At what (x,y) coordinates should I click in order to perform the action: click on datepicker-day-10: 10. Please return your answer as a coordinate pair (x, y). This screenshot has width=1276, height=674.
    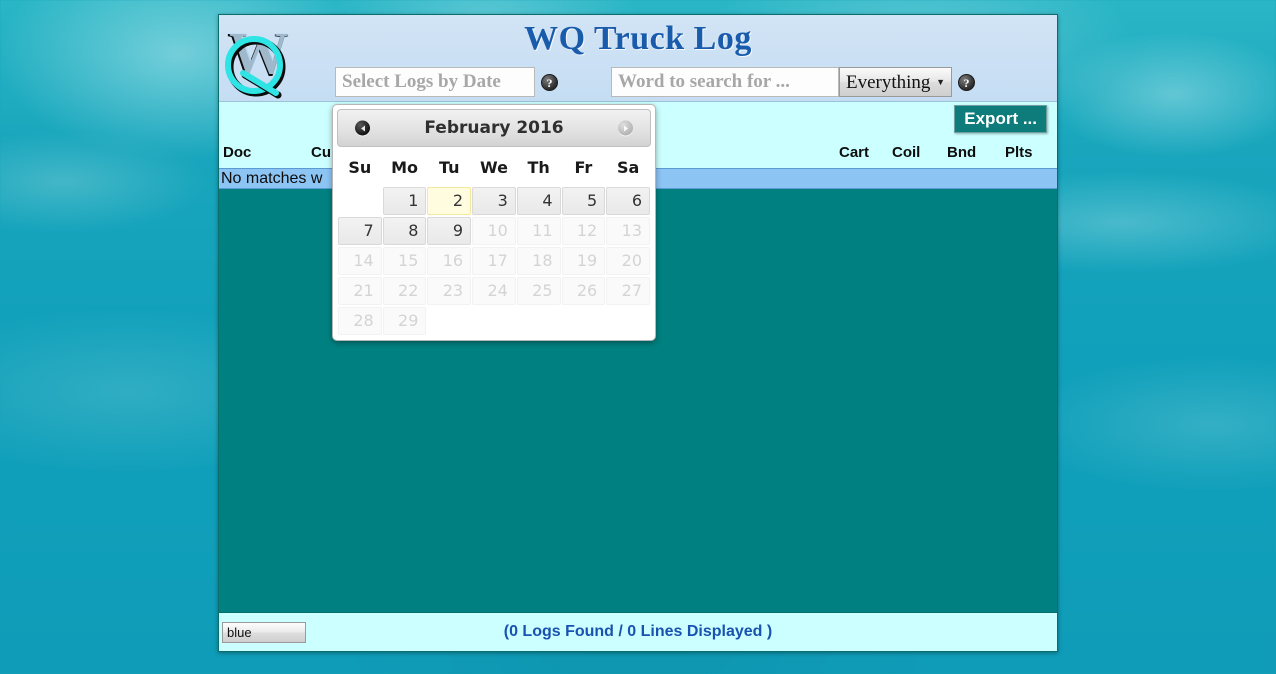
    Looking at the image, I should click on (494, 230).